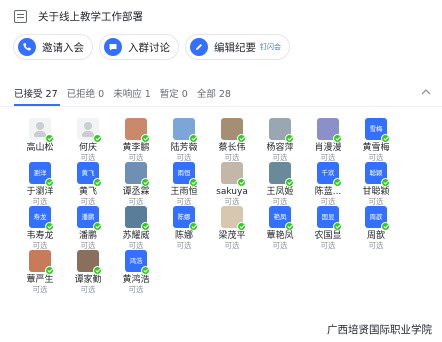 This screenshot has height=342, width=442. I want to click on member-item: 聪颖 甘聪颖 可选, so click(376, 184).